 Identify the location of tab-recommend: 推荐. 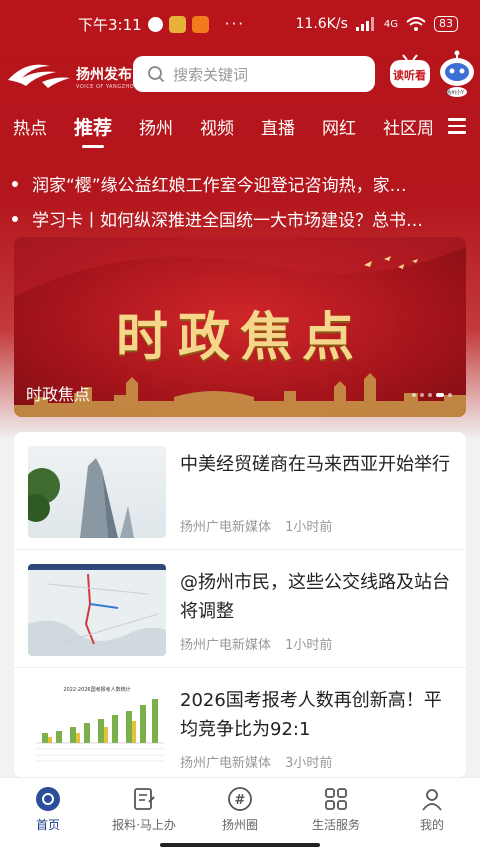
(93, 126).